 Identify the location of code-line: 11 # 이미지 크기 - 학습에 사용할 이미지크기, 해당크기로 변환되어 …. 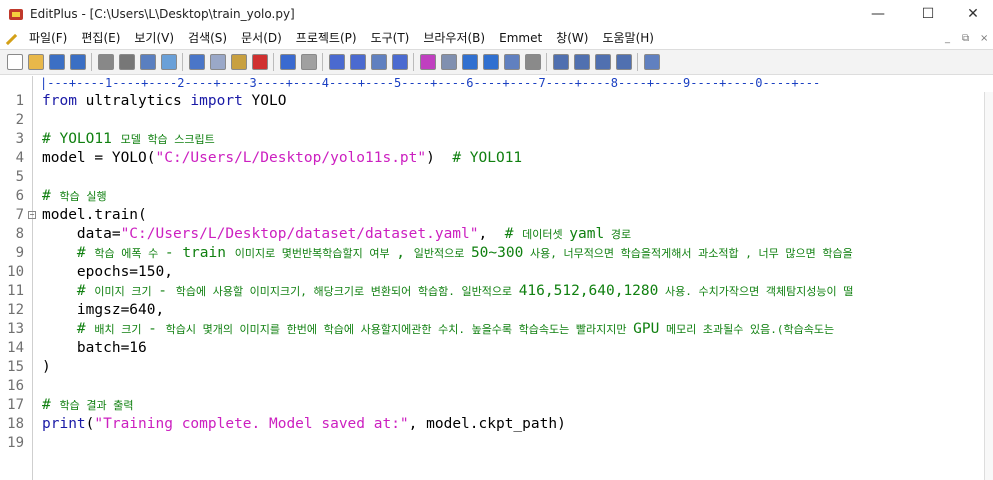
(496, 291).